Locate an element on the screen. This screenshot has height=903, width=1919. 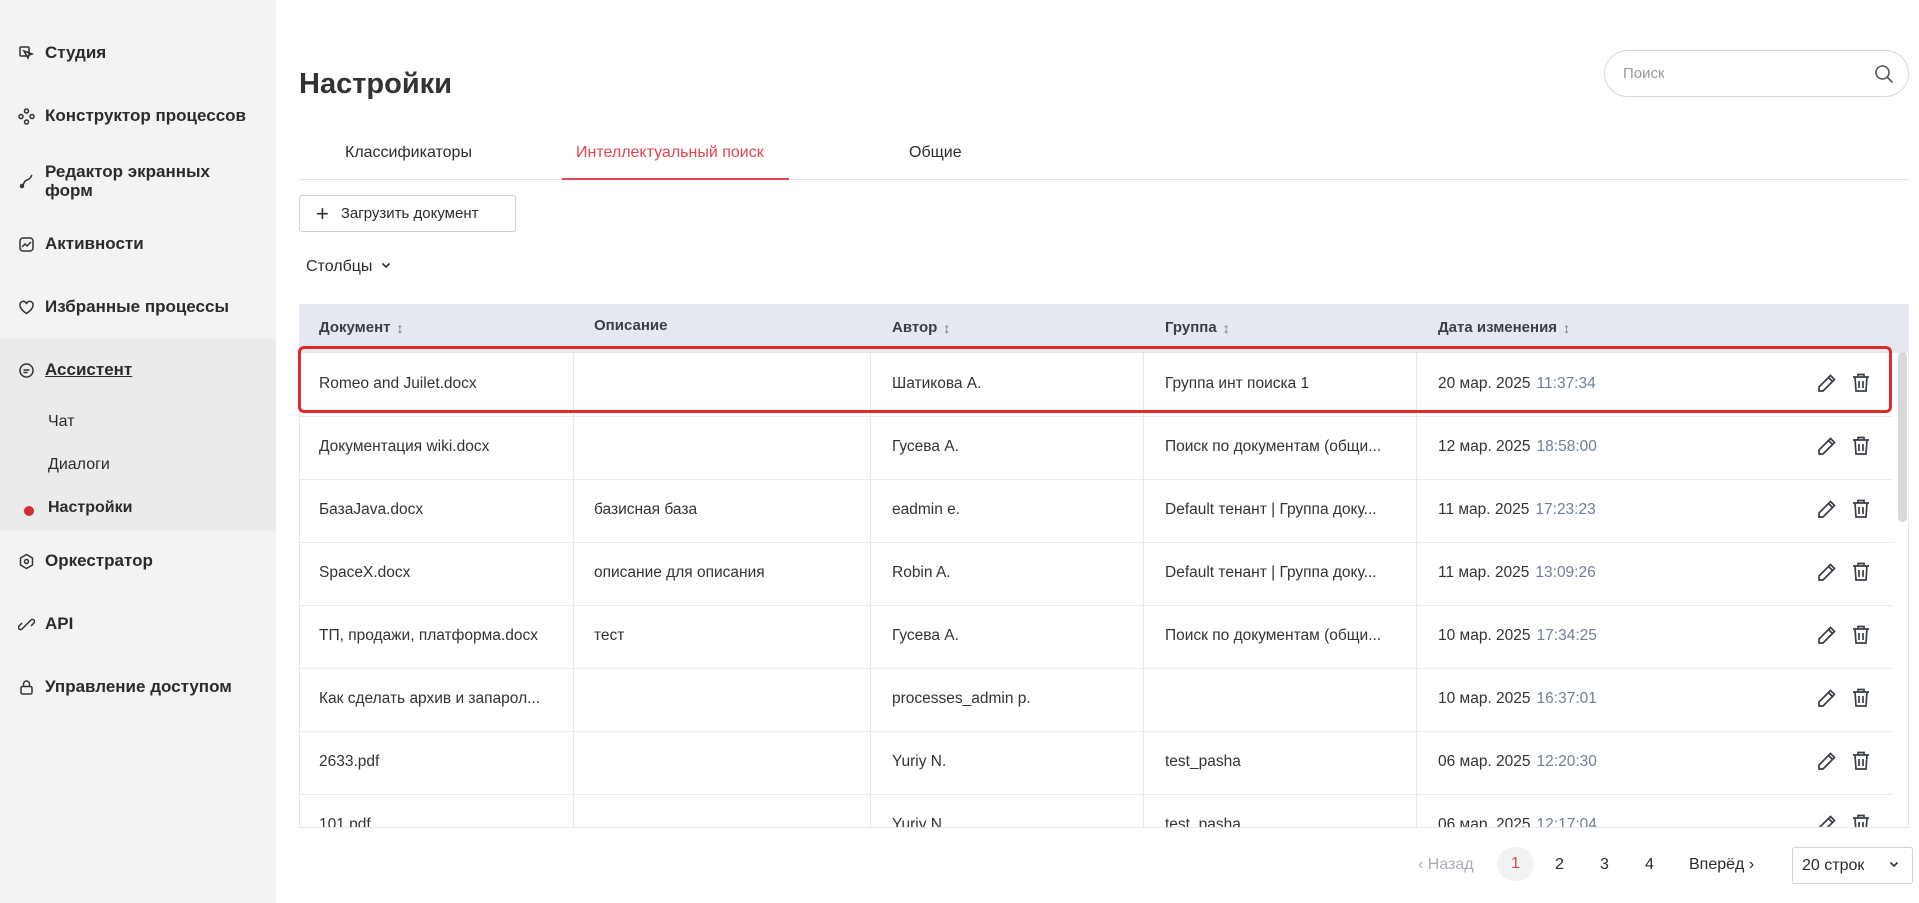
cell-document: БазаJava.docx is located at coordinates (371, 509).